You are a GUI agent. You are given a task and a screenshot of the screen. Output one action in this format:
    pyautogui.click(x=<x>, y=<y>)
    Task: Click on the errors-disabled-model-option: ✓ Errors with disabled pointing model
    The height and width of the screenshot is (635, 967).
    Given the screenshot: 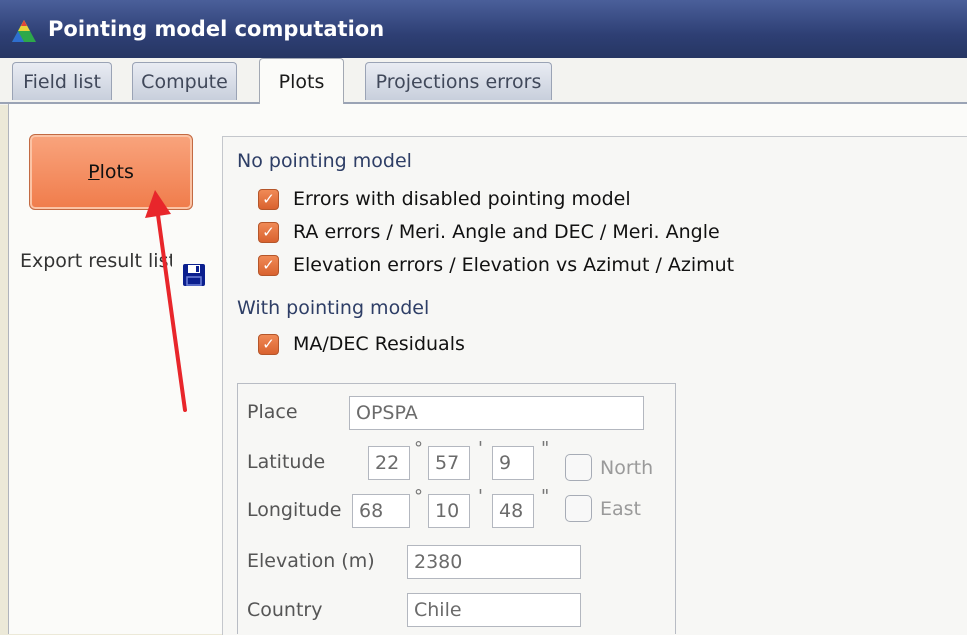 What is the action you would take?
    pyautogui.click(x=444, y=199)
    